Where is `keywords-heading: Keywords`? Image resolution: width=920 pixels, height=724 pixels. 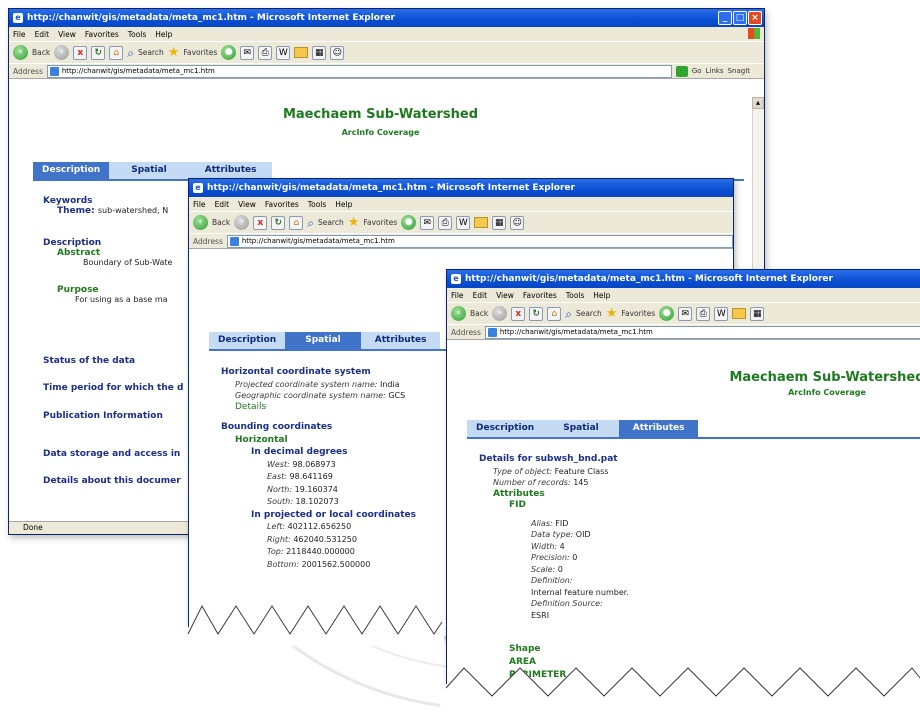
keywords-heading: Keywords is located at coordinates (105, 201).